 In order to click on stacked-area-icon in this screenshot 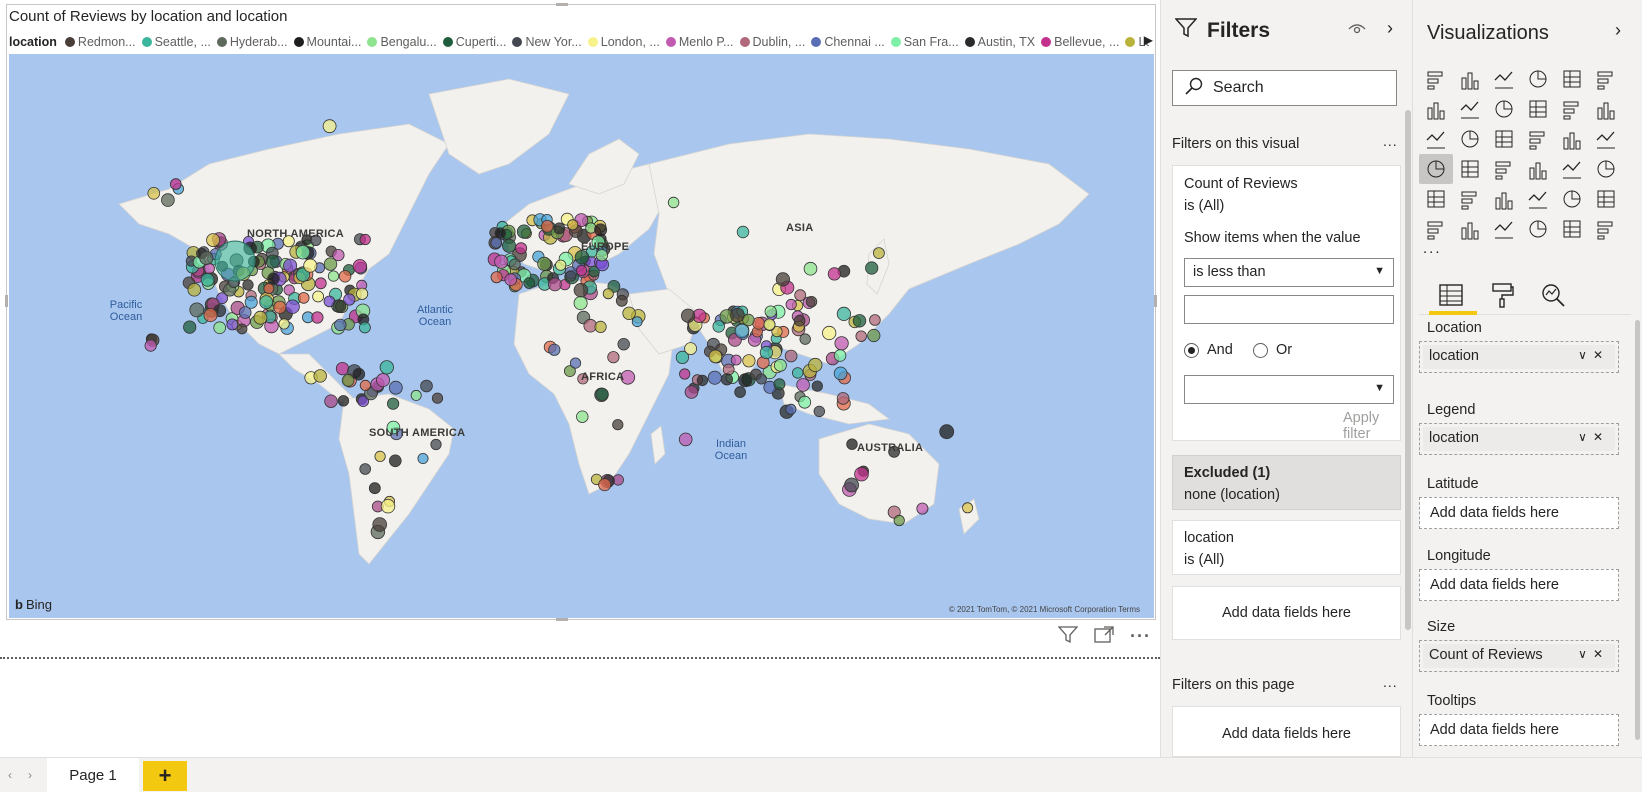, I will do `click(1504, 109)`.